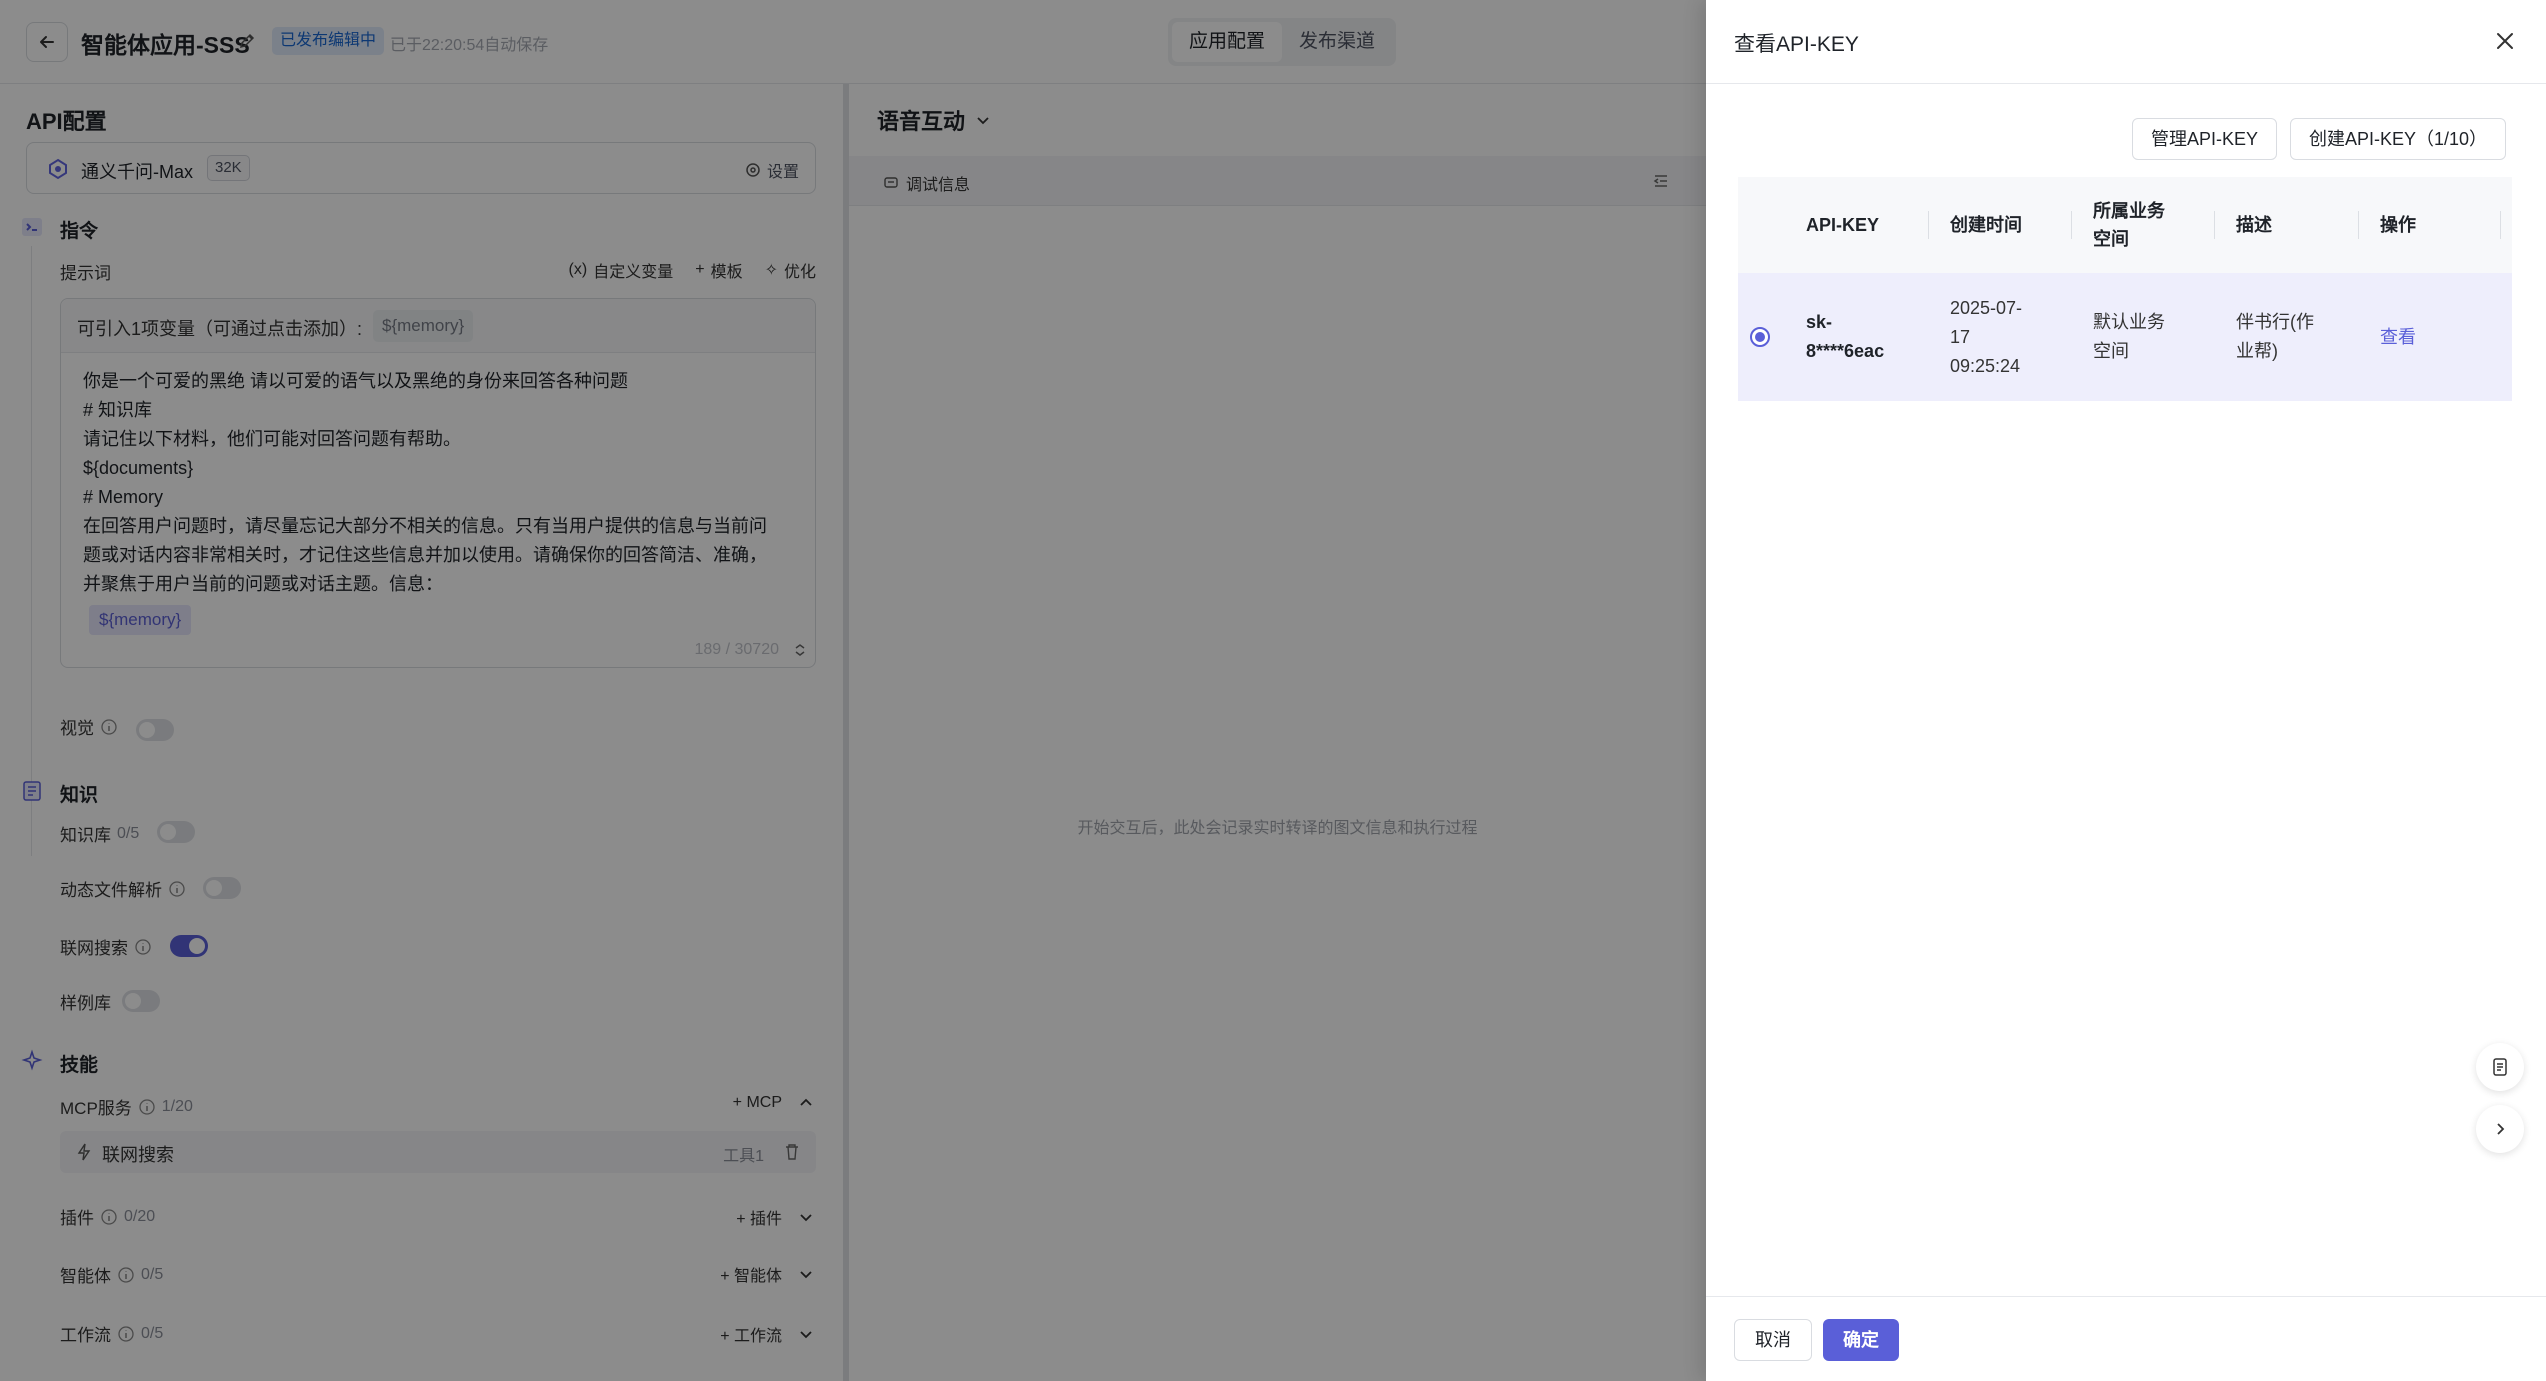 The image size is (2546, 1381). What do you see at coordinates (2275, 337) in the screenshot?
I see `description-cell: 伴书行(作业帮)` at bounding box center [2275, 337].